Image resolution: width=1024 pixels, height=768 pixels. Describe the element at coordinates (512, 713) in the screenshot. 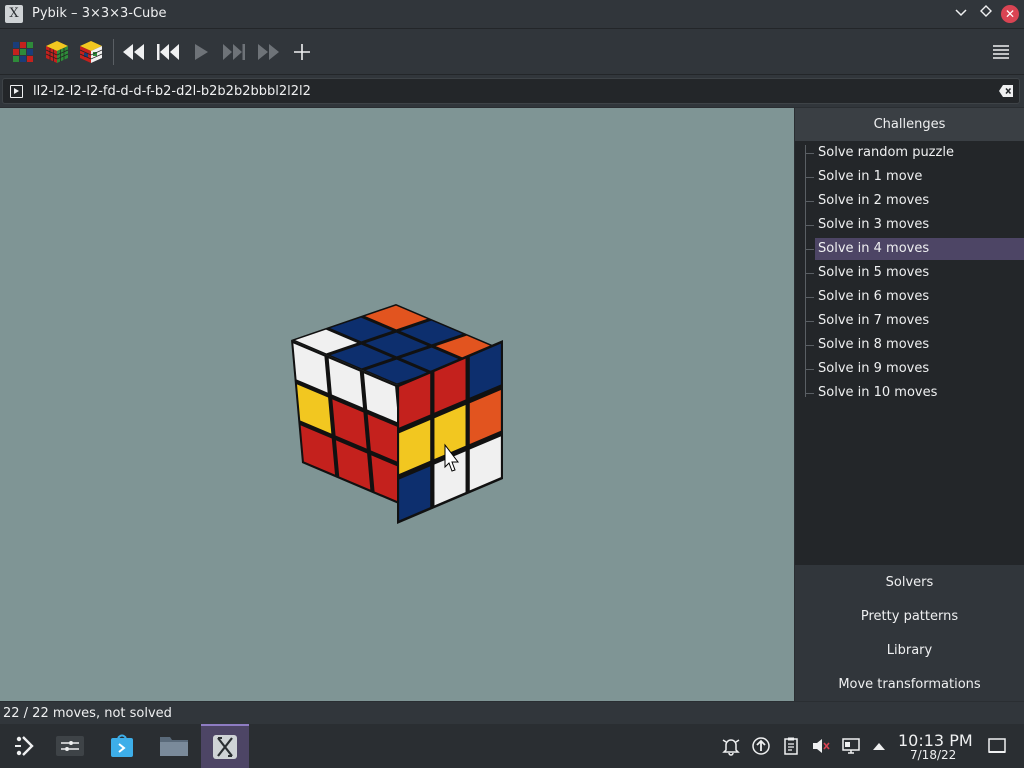

I see `status-bar: 22 / 22 moves, not solved` at that location.